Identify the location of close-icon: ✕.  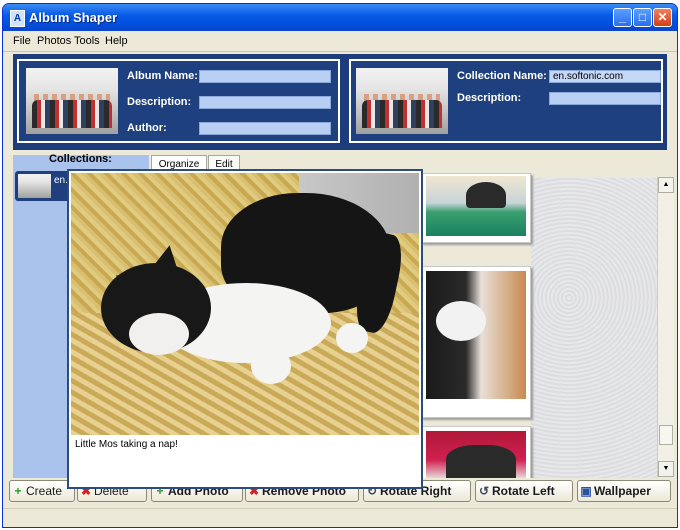
(662, 17).